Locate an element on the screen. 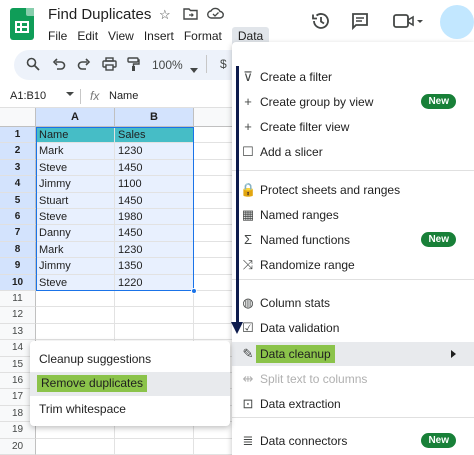 The width and height of the screenshot is (474, 455). search-menus-icon is located at coordinates (33, 65).